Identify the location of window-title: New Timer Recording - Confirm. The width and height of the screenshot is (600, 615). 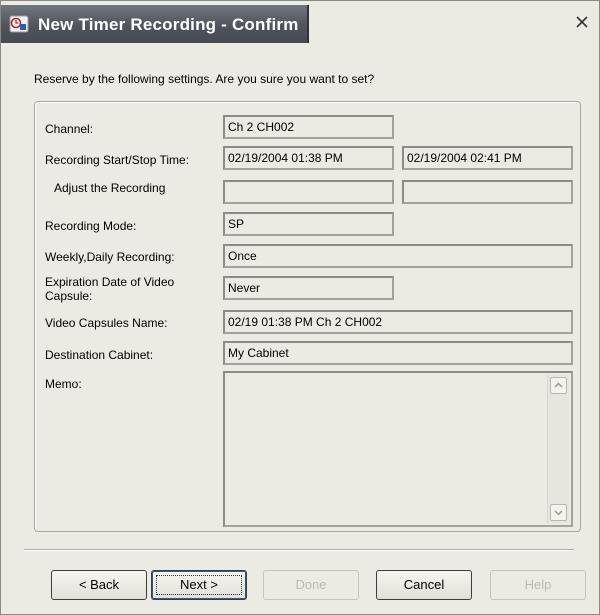
(168, 24).